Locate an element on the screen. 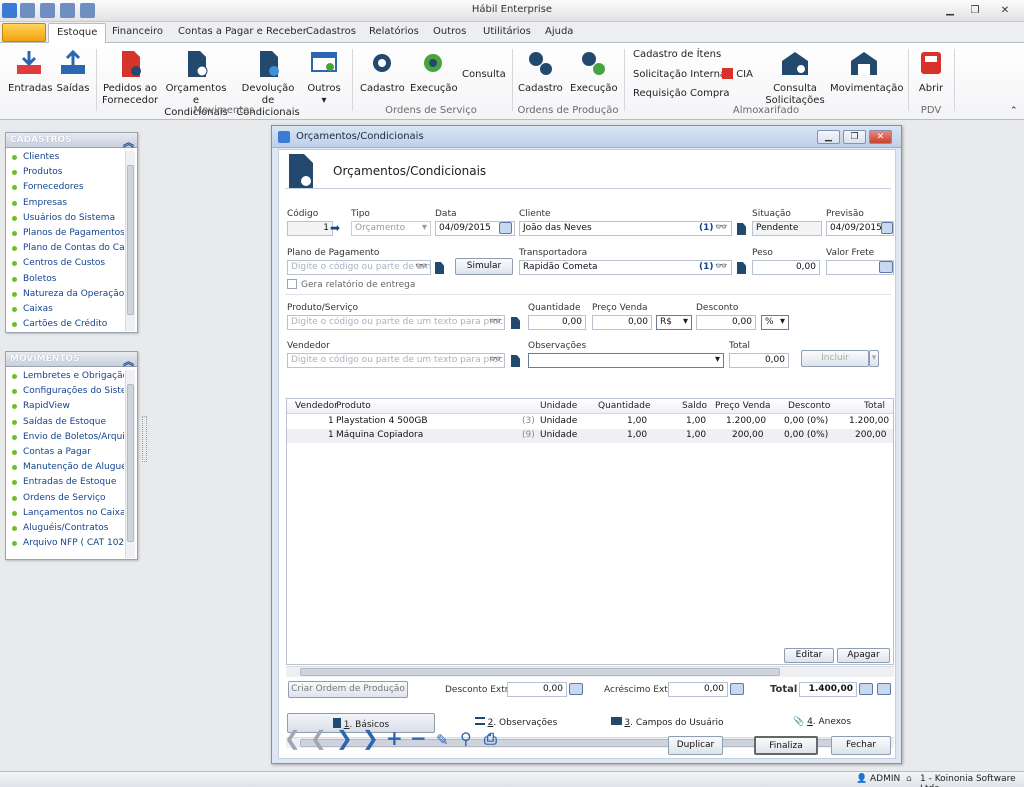 Image resolution: width=1024 pixels, height=787 pixels. collapse-chevron-icon: ︽ is located at coordinates (128, 361).